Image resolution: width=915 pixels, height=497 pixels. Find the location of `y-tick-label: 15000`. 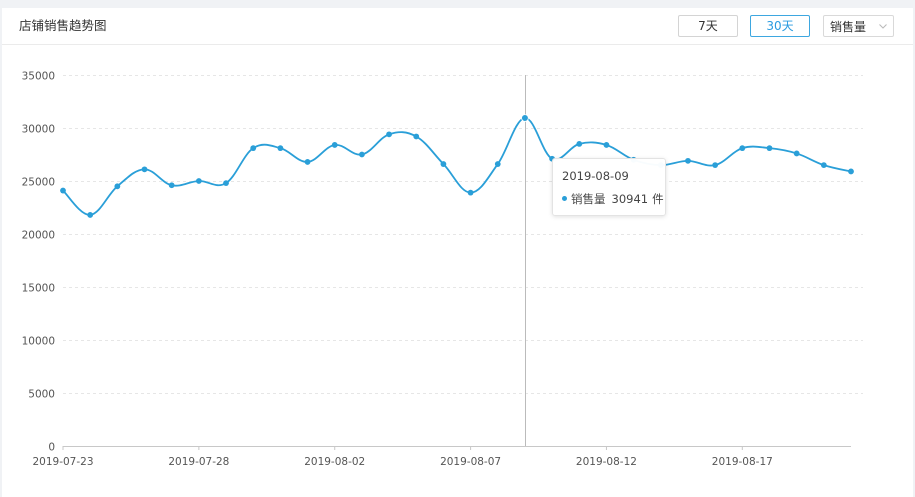

y-tick-label: 15000 is located at coordinates (38, 289).